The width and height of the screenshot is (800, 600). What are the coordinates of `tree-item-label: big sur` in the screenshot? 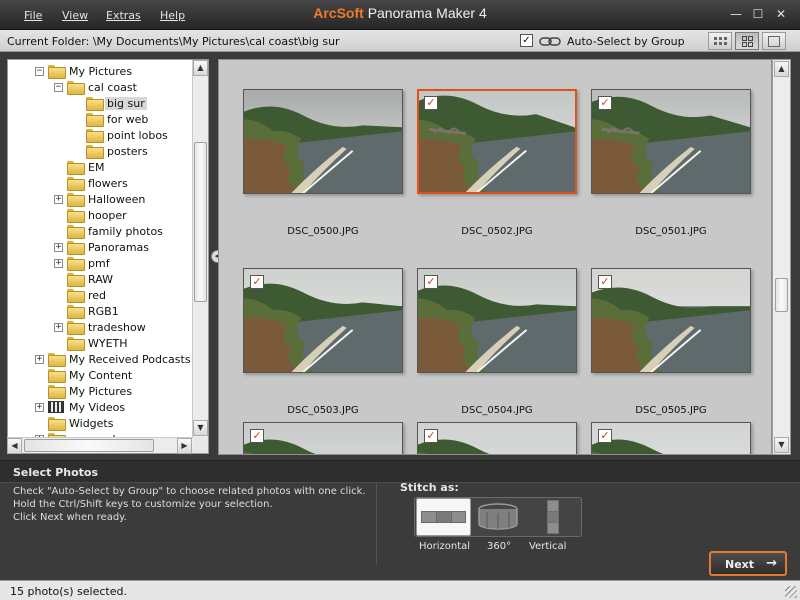 It's located at (126, 103).